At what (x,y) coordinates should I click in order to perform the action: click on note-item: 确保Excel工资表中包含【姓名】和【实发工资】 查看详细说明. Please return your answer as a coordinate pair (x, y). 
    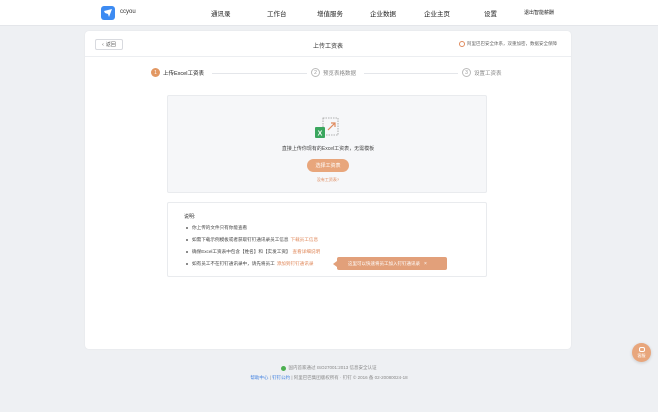
    Looking at the image, I should click on (253, 252).